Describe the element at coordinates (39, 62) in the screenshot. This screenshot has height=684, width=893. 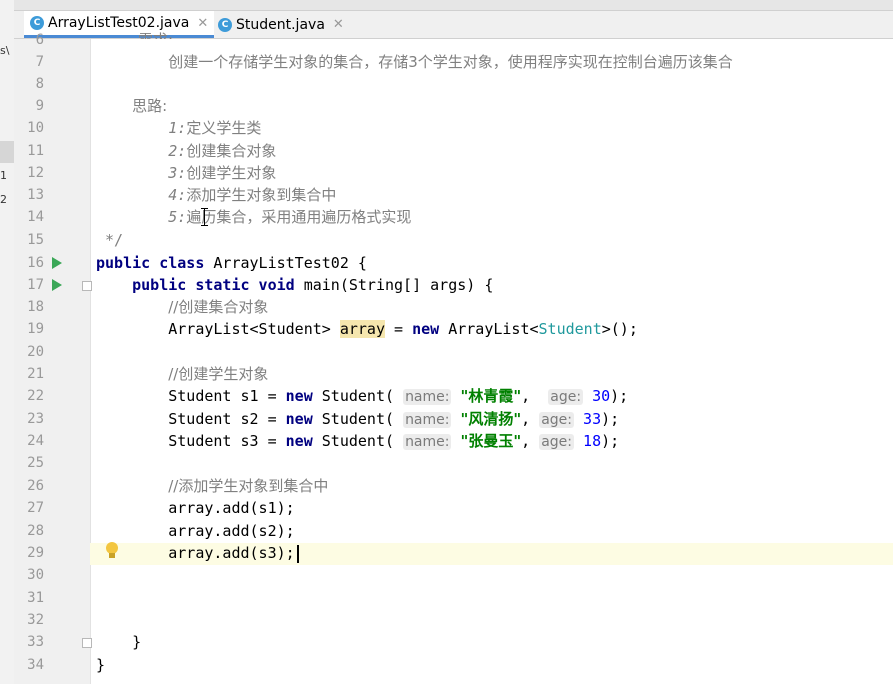
I see `line-number: 7` at that location.